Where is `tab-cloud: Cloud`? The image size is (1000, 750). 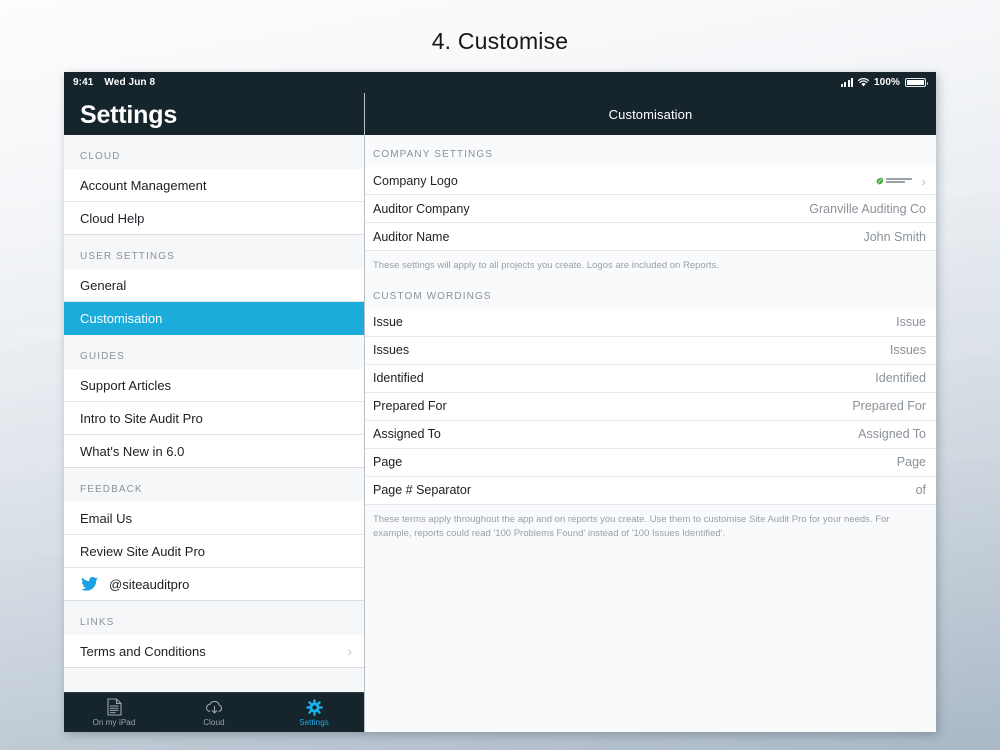 tab-cloud: Cloud is located at coordinates (214, 712).